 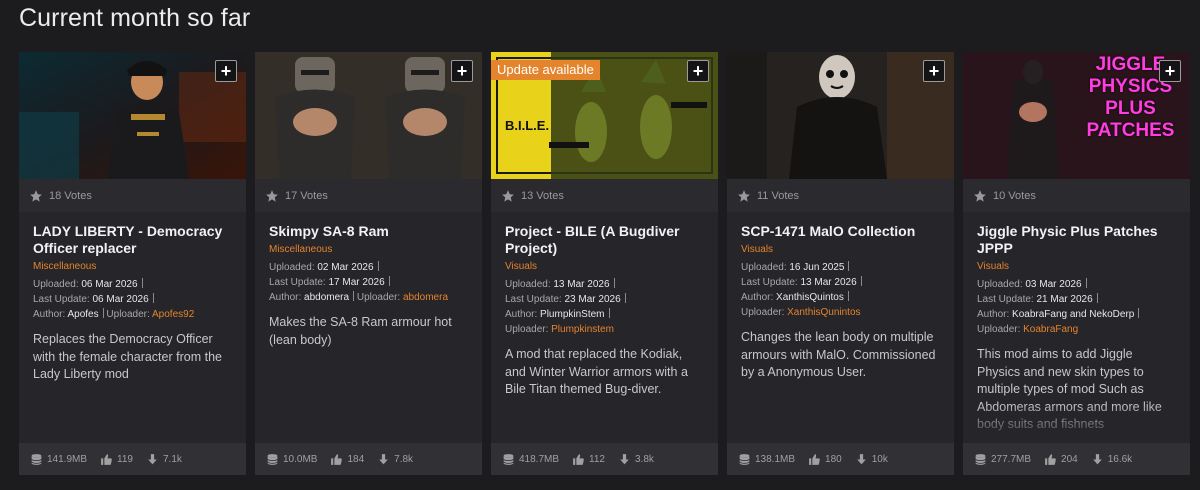 I want to click on mod-stats: 10.0MB 184 7.8k, so click(x=368, y=459).